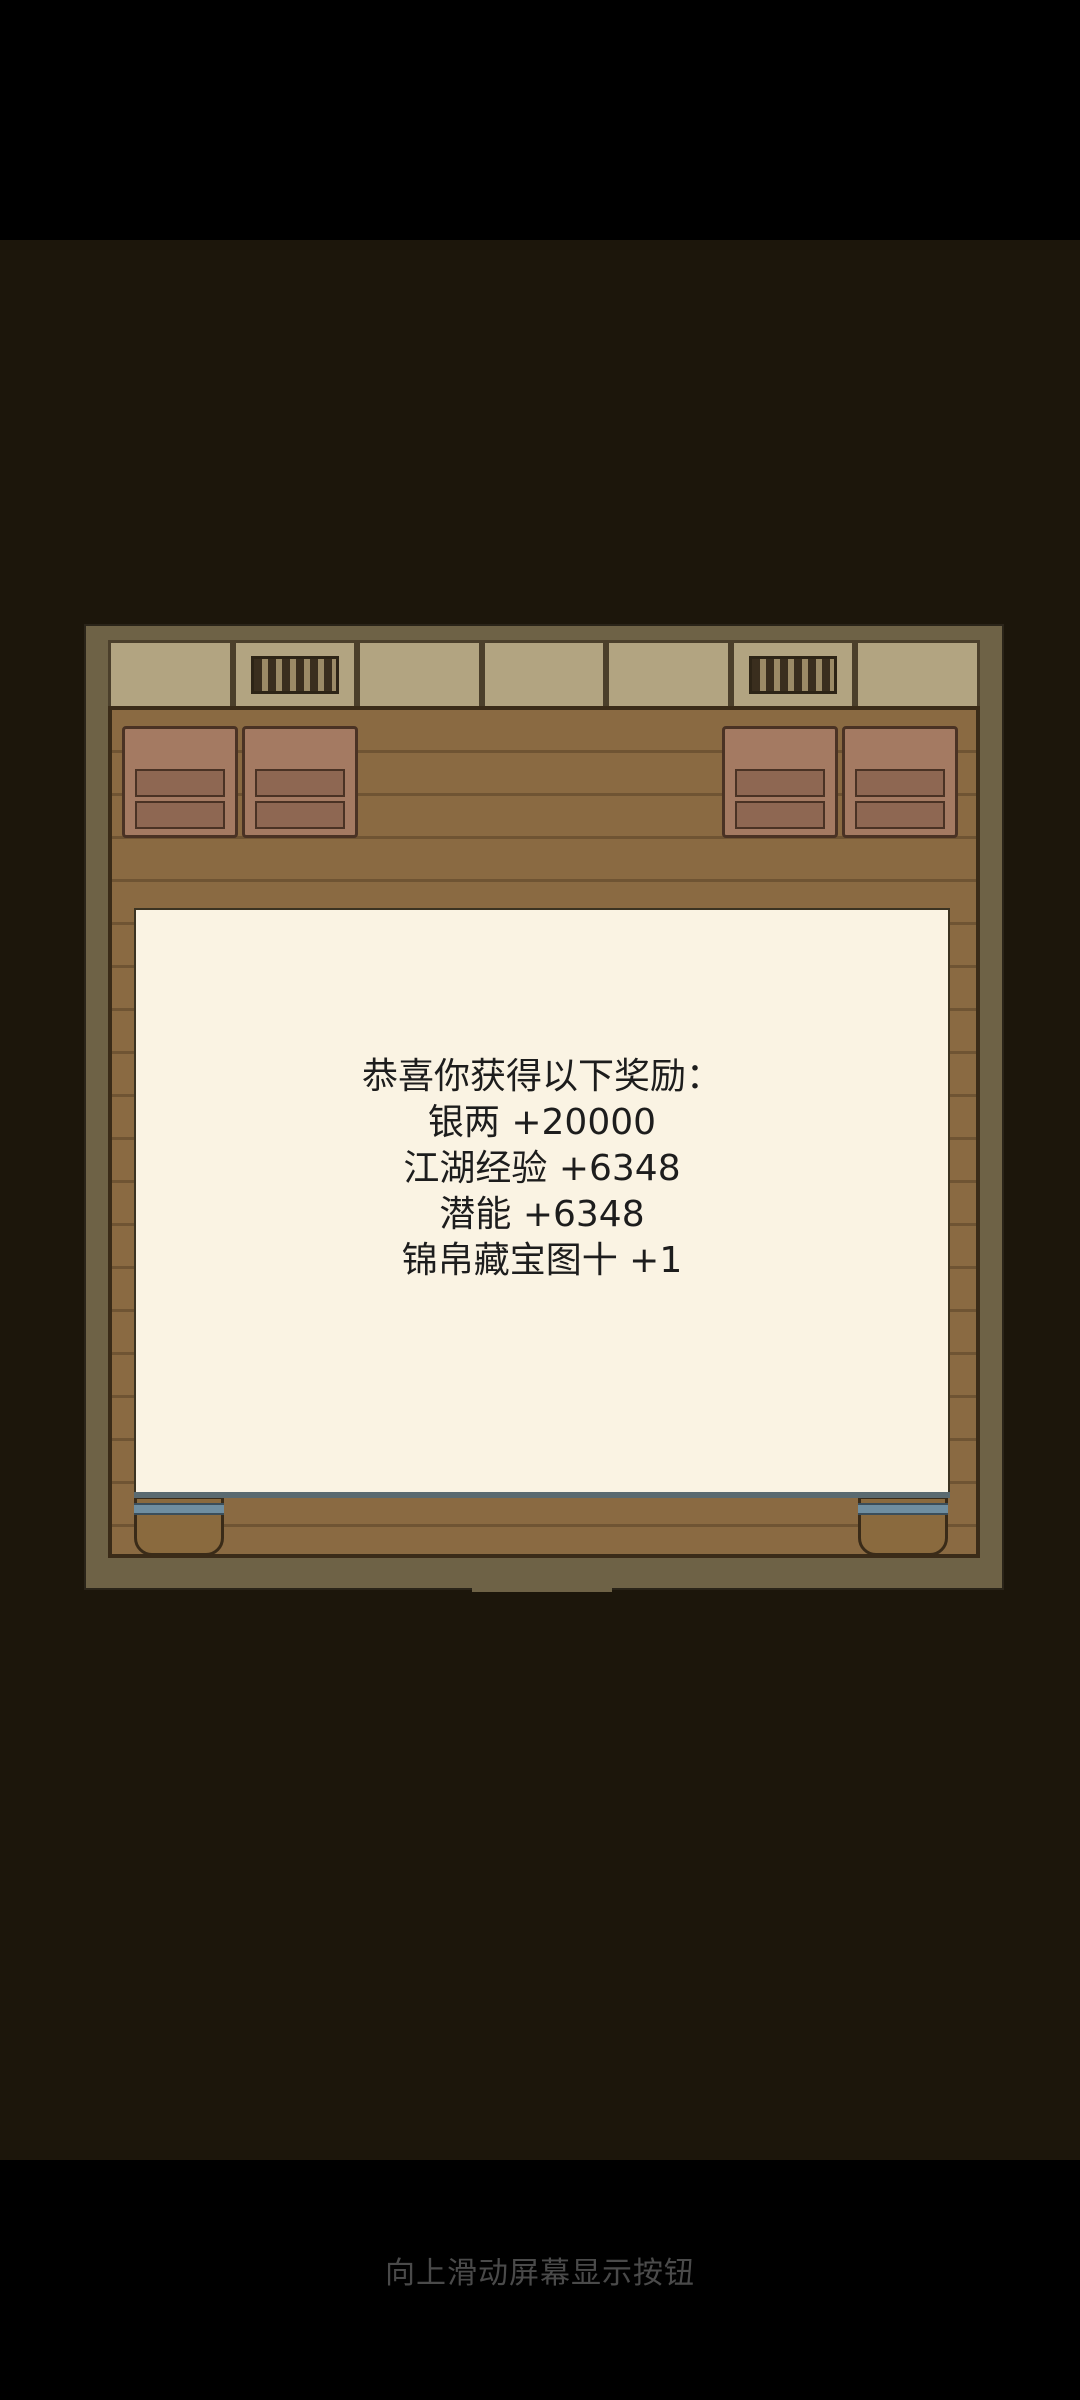 This screenshot has width=1080, height=2400. Describe the element at coordinates (542, 1578) in the screenshot. I see `doorway` at that location.